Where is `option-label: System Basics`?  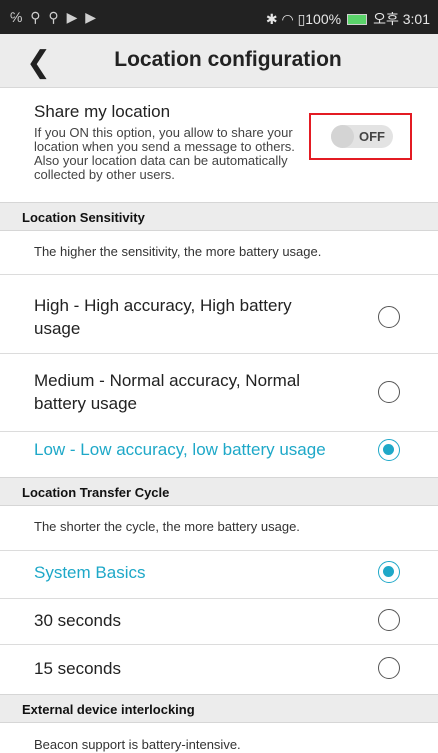
option-label: System Basics is located at coordinates (90, 572).